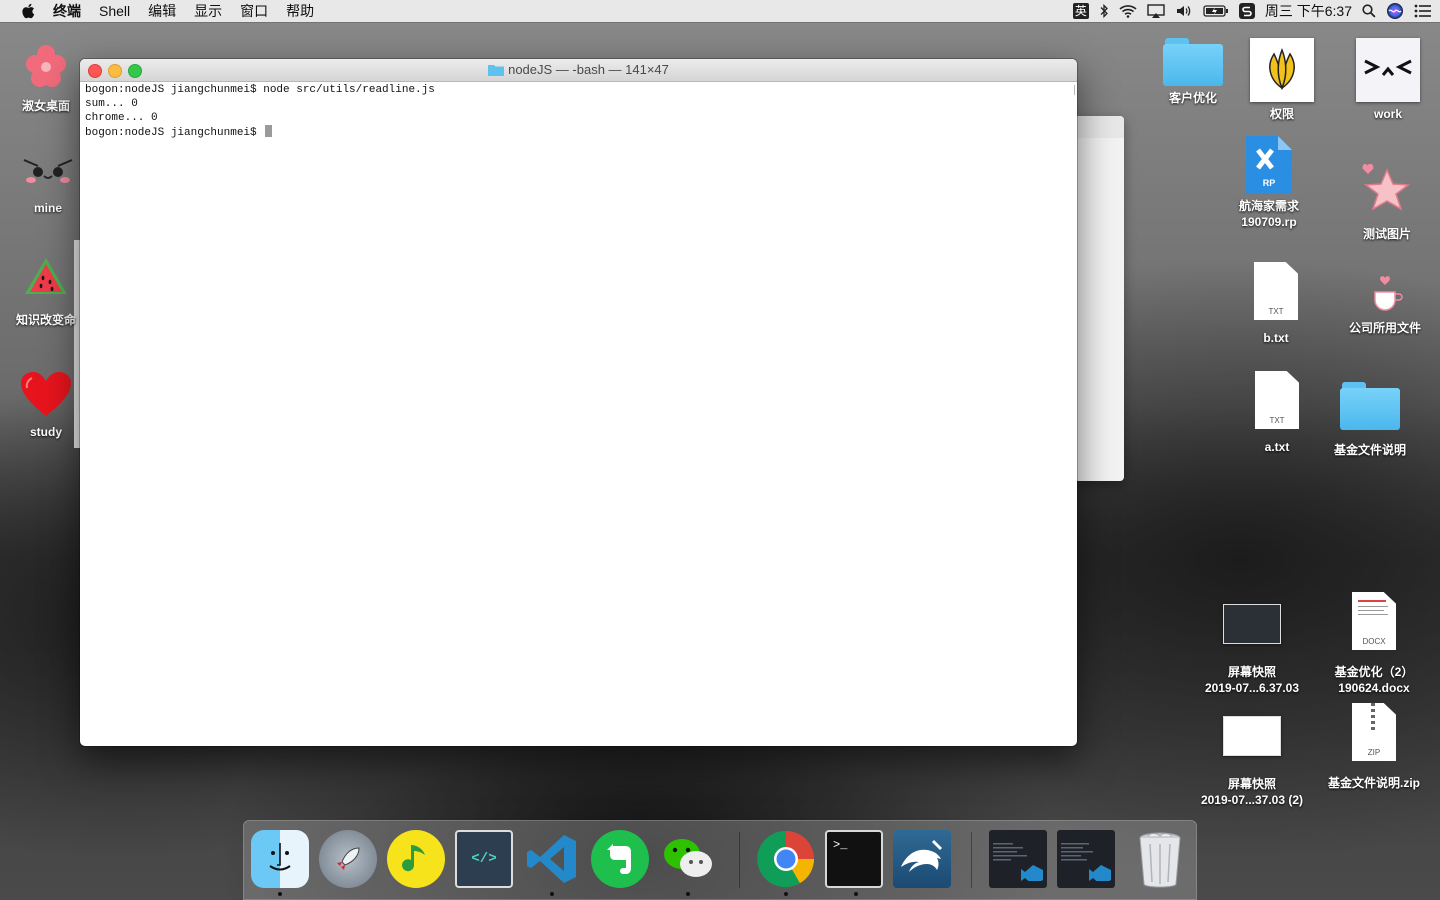 This screenshot has height=900, width=1440. I want to click on notification-center-icon, so click(1423, 11).